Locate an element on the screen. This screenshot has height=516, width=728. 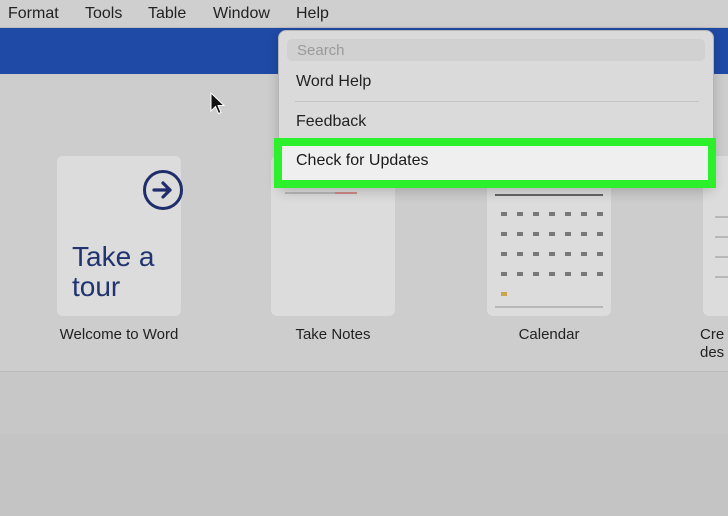
arrow-right-circle-icon is located at coordinates (163, 190).